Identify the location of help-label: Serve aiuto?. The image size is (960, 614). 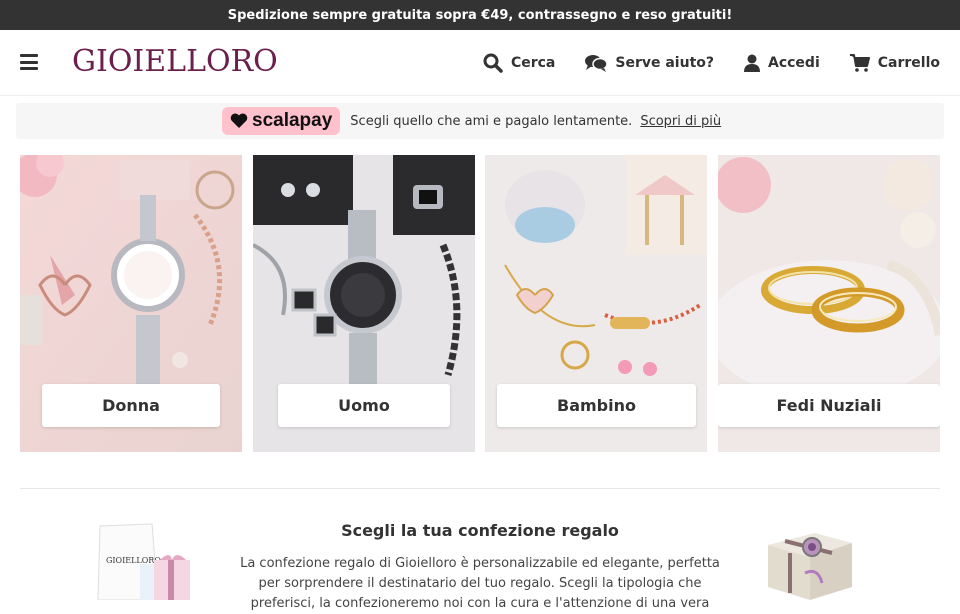
(664, 63).